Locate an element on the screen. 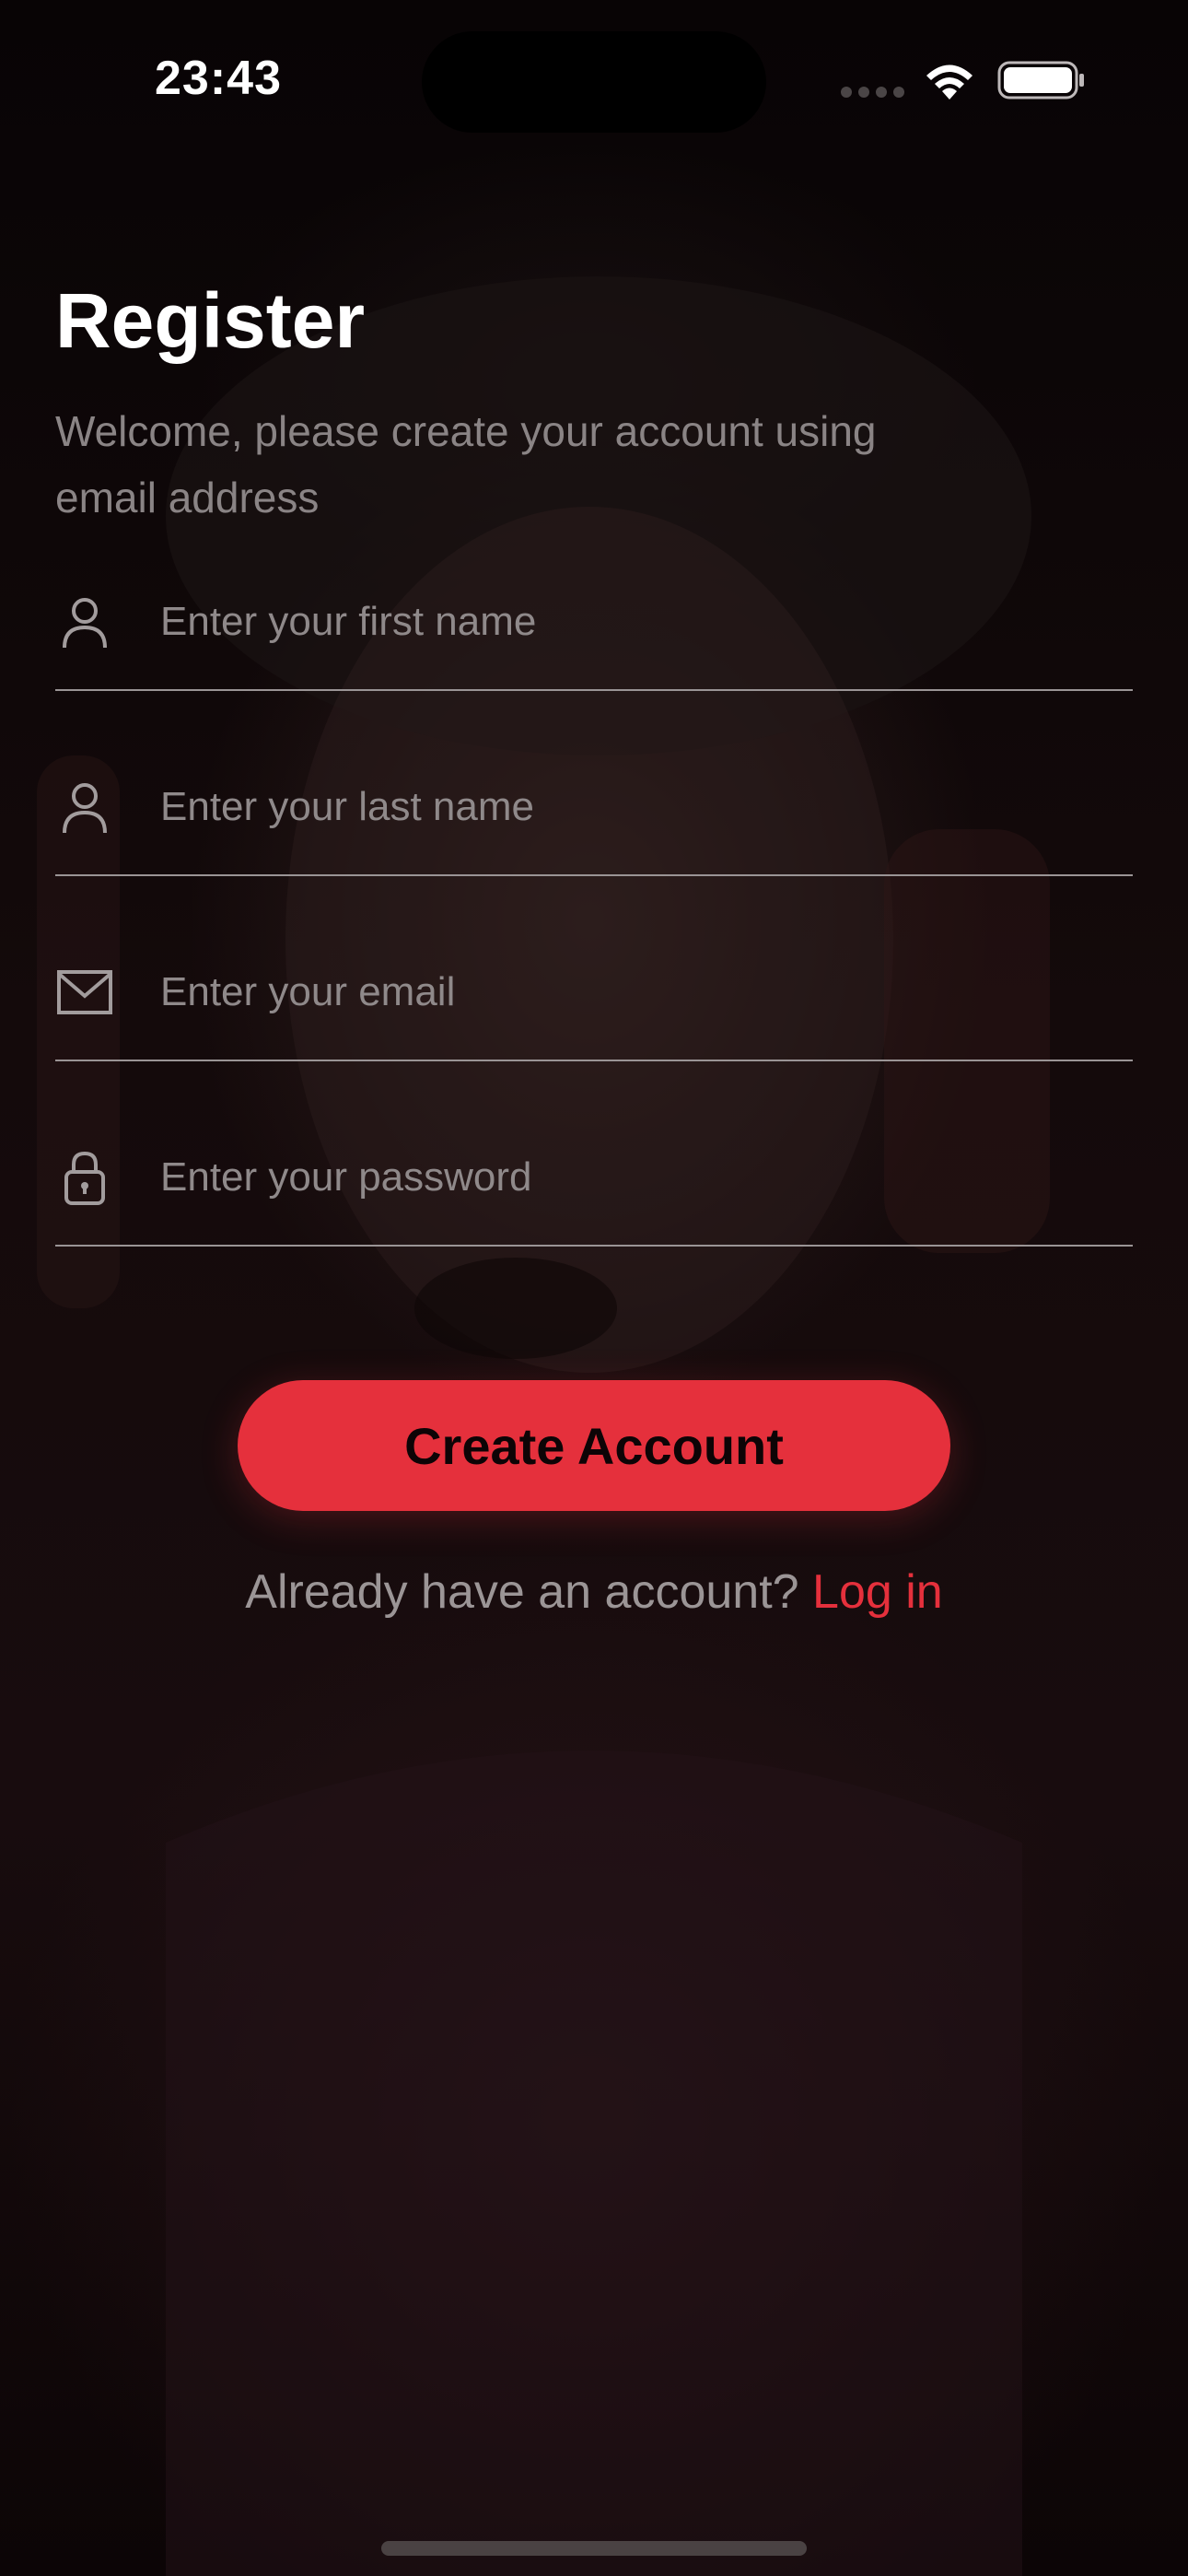 The height and width of the screenshot is (2576, 1188). login-prompt-row: Already have an account? Log in is located at coordinates (594, 1592).